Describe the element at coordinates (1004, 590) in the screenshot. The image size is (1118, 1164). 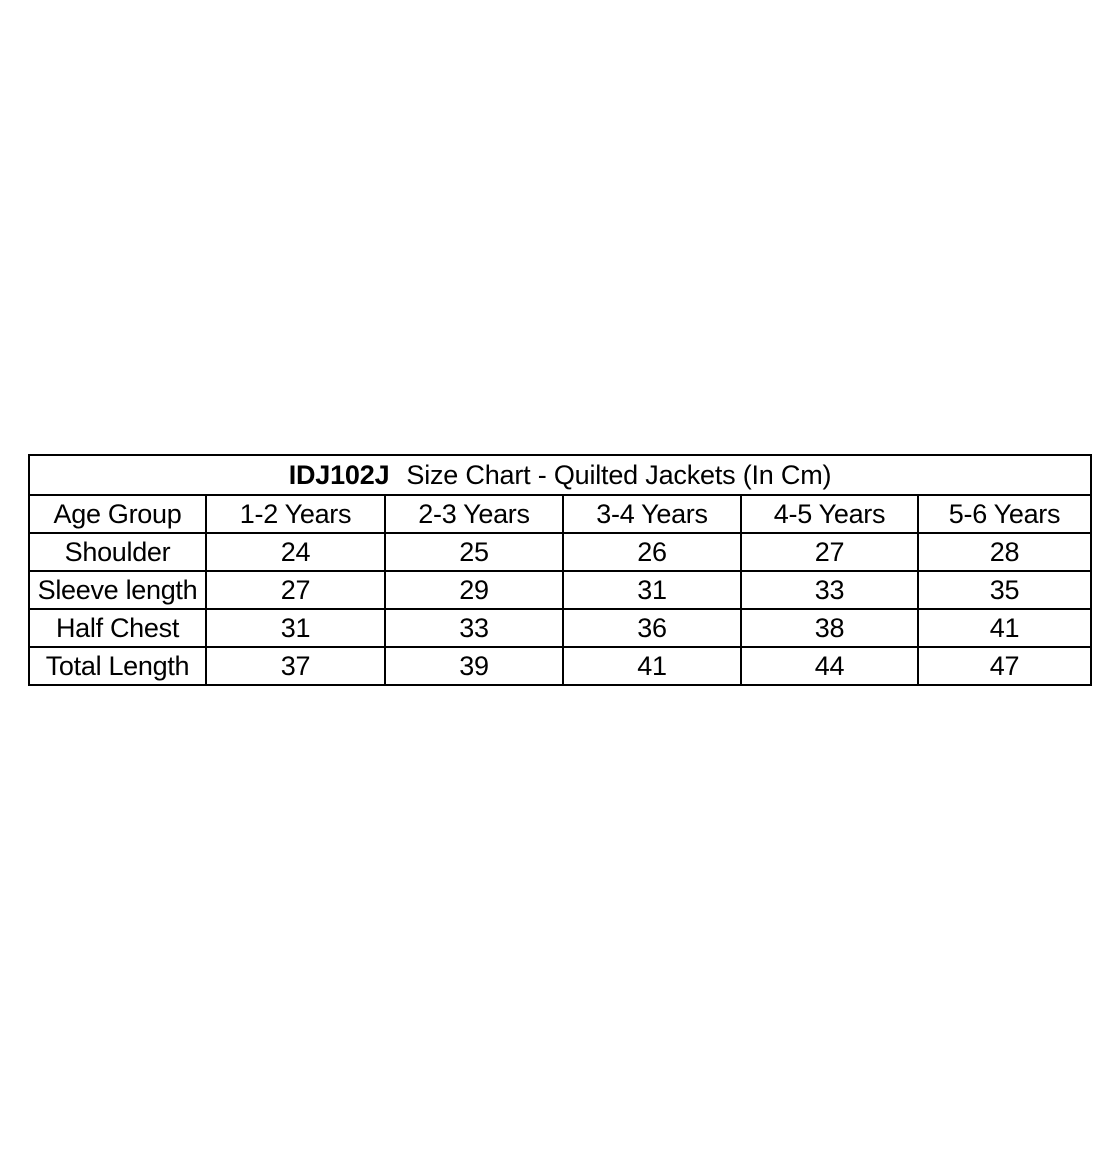
I see `cell-sleeve-length-5-6: 35` at that location.